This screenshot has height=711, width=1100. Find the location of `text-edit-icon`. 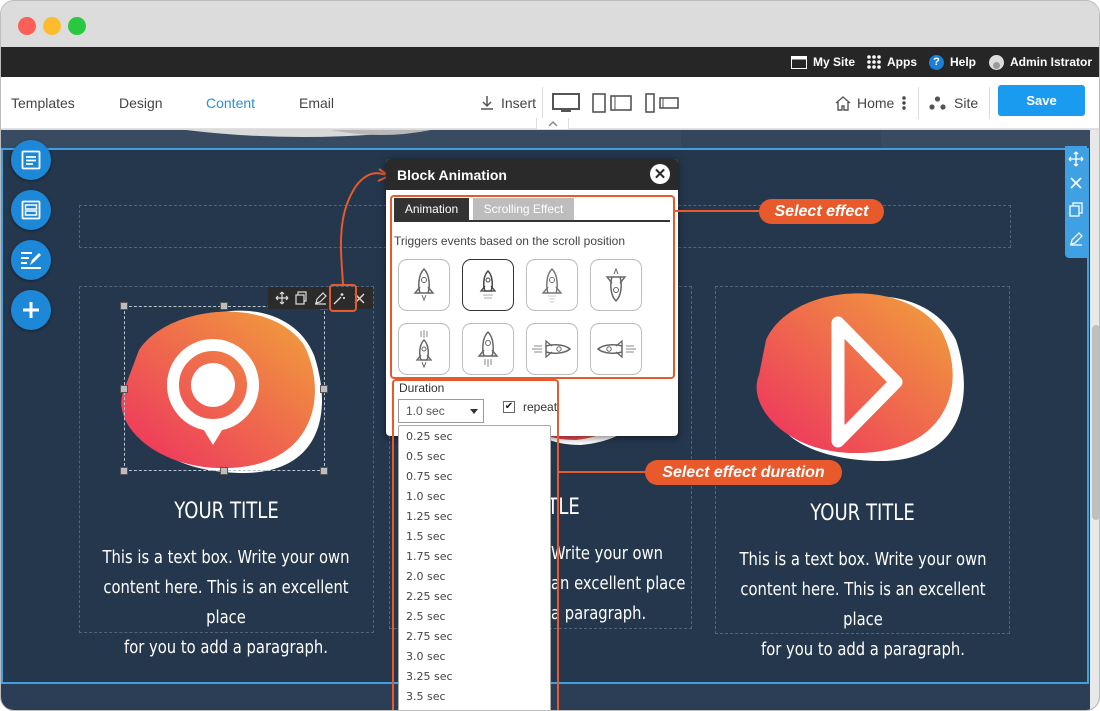

text-edit-icon is located at coordinates (31, 260).